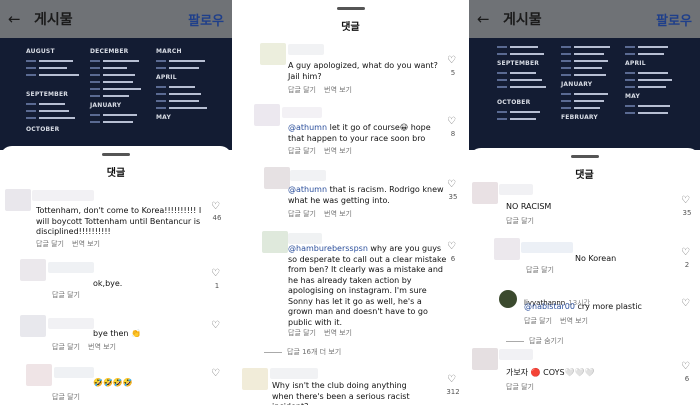 The height and width of the screenshot is (405, 700). What do you see at coordinates (546, 341) in the screenshot?
I see `hide-replies-label: 답글 숨기기` at bounding box center [546, 341].